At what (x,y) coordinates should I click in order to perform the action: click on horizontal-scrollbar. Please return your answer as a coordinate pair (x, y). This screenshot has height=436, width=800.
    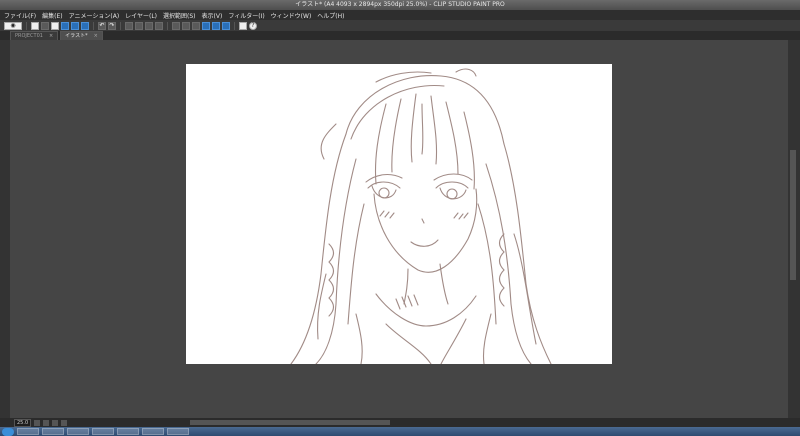
    Looking at the image, I should click on (290, 422).